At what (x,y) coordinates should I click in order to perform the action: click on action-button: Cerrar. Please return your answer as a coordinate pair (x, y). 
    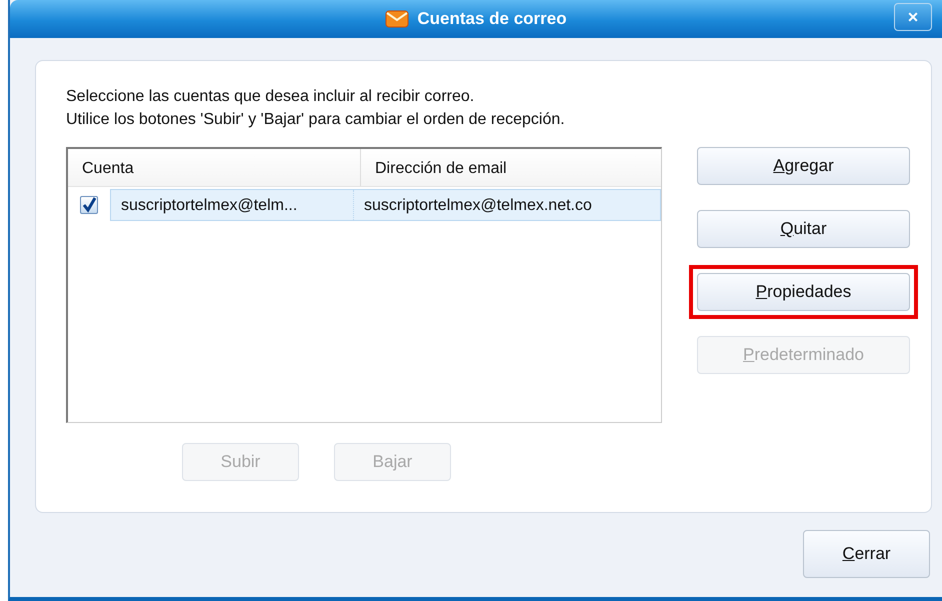
    Looking at the image, I should click on (866, 554).